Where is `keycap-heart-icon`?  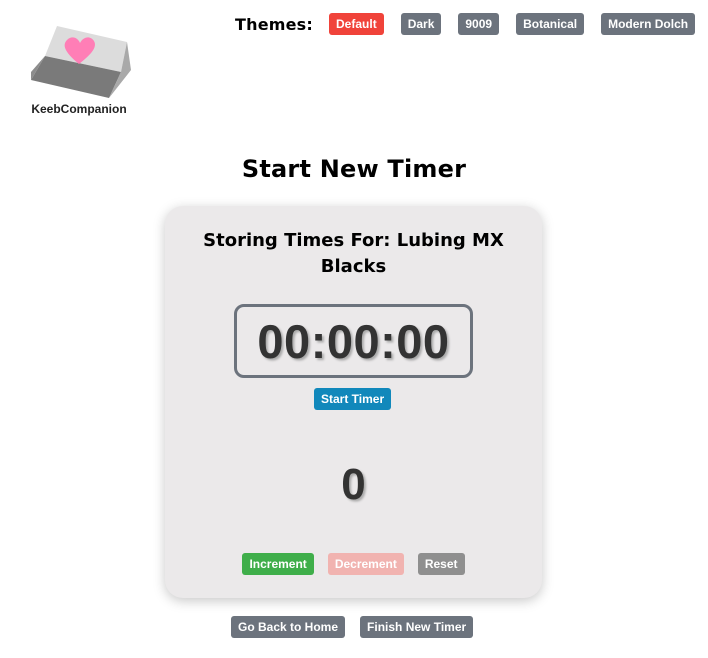 keycap-heart-icon is located at coordinates (81, 62).